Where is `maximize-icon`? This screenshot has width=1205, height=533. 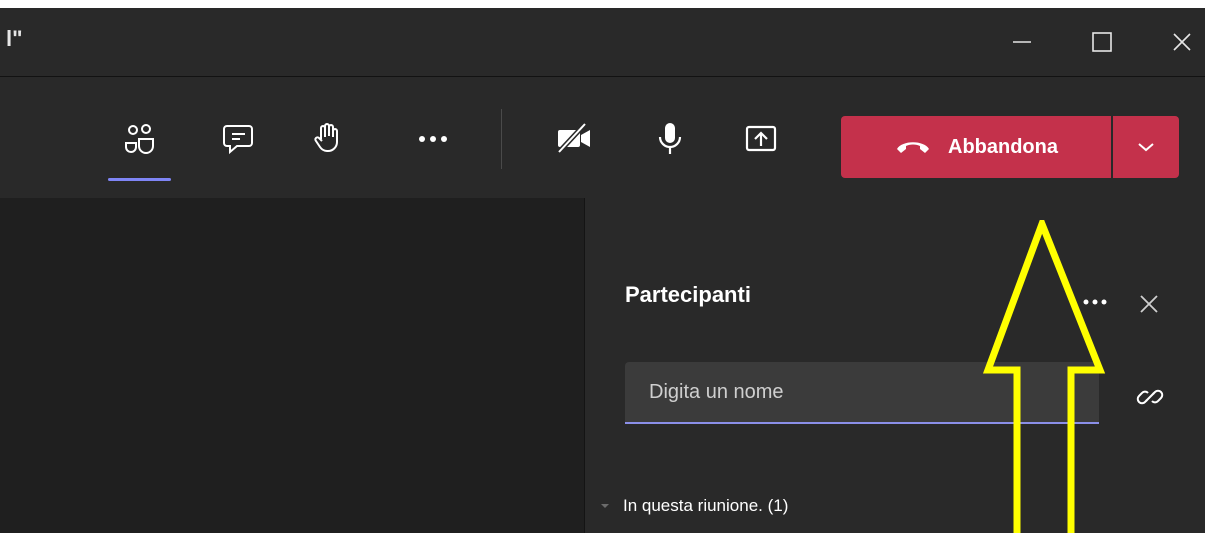
maximize-icon is located at coordinates (1102, 42).